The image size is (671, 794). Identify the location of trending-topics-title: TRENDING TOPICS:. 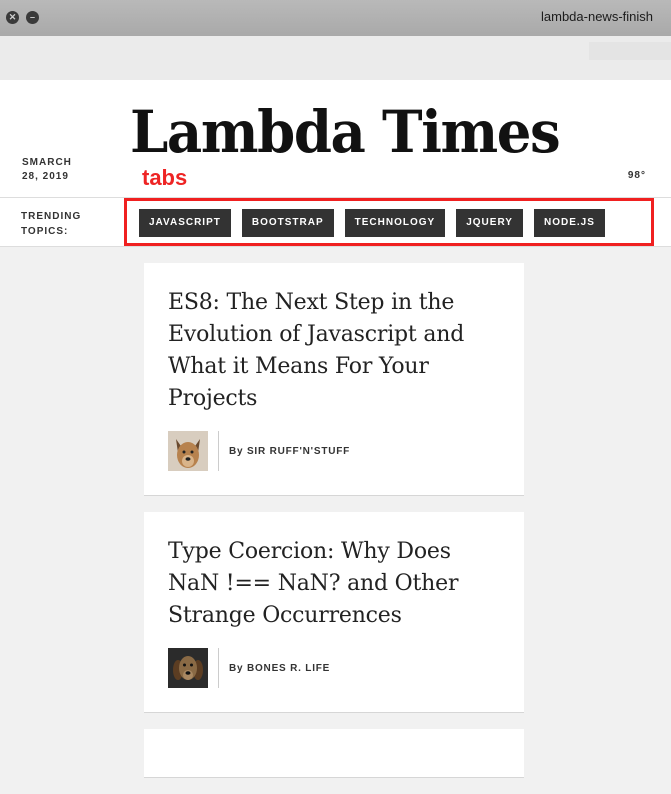
(51, 224).